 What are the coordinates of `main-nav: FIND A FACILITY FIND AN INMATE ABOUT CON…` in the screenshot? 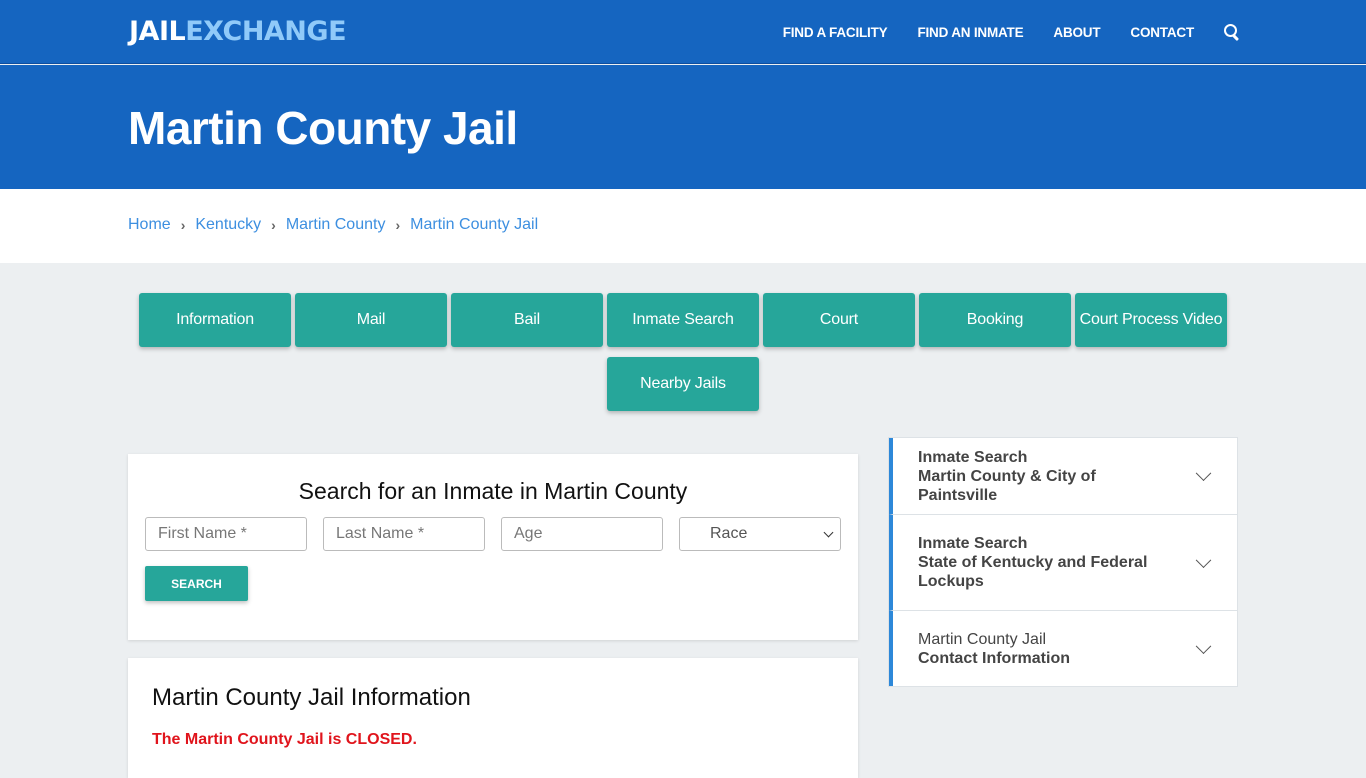 It's located at (996, 32).